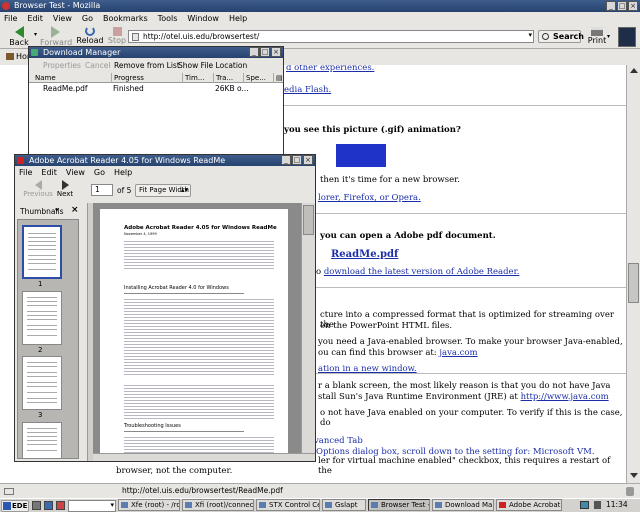 The width and height of the screenshot is (640, 512). I want to click on download-manager-title-bar: Download Manager _ □ ×, so click(156, 52).